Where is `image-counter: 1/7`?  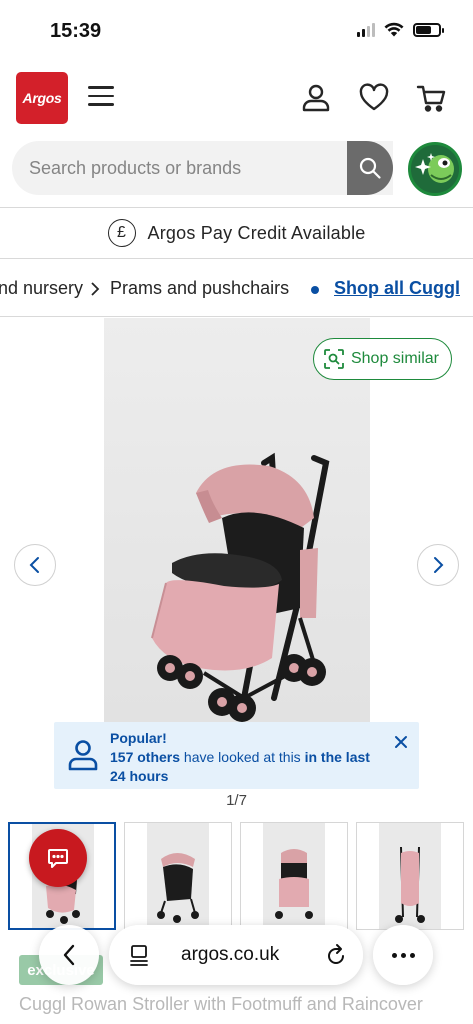
image-counter: 1/7 is located at coordinates (236, 800).